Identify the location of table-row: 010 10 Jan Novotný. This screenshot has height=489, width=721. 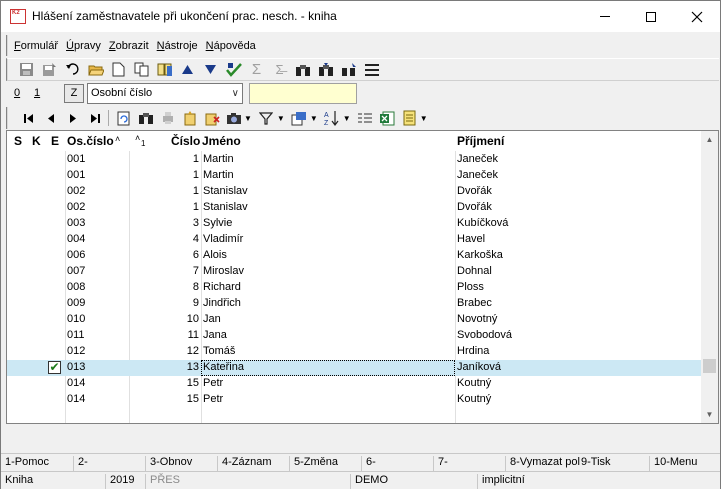
(354, 320).